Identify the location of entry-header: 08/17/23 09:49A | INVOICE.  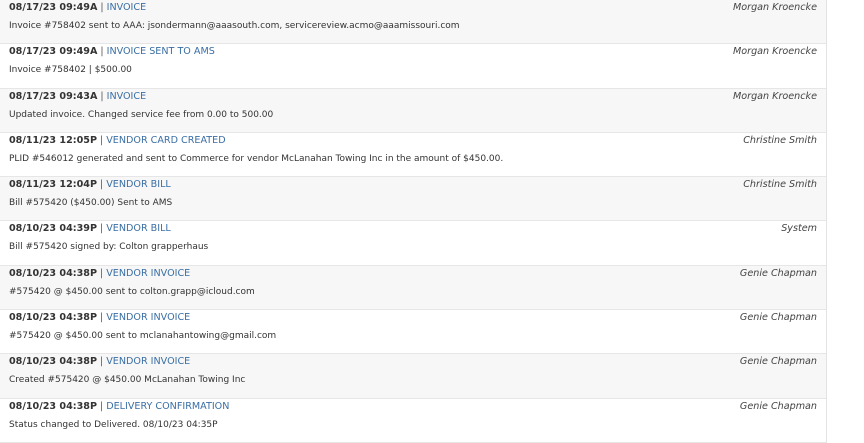
(77, 8).